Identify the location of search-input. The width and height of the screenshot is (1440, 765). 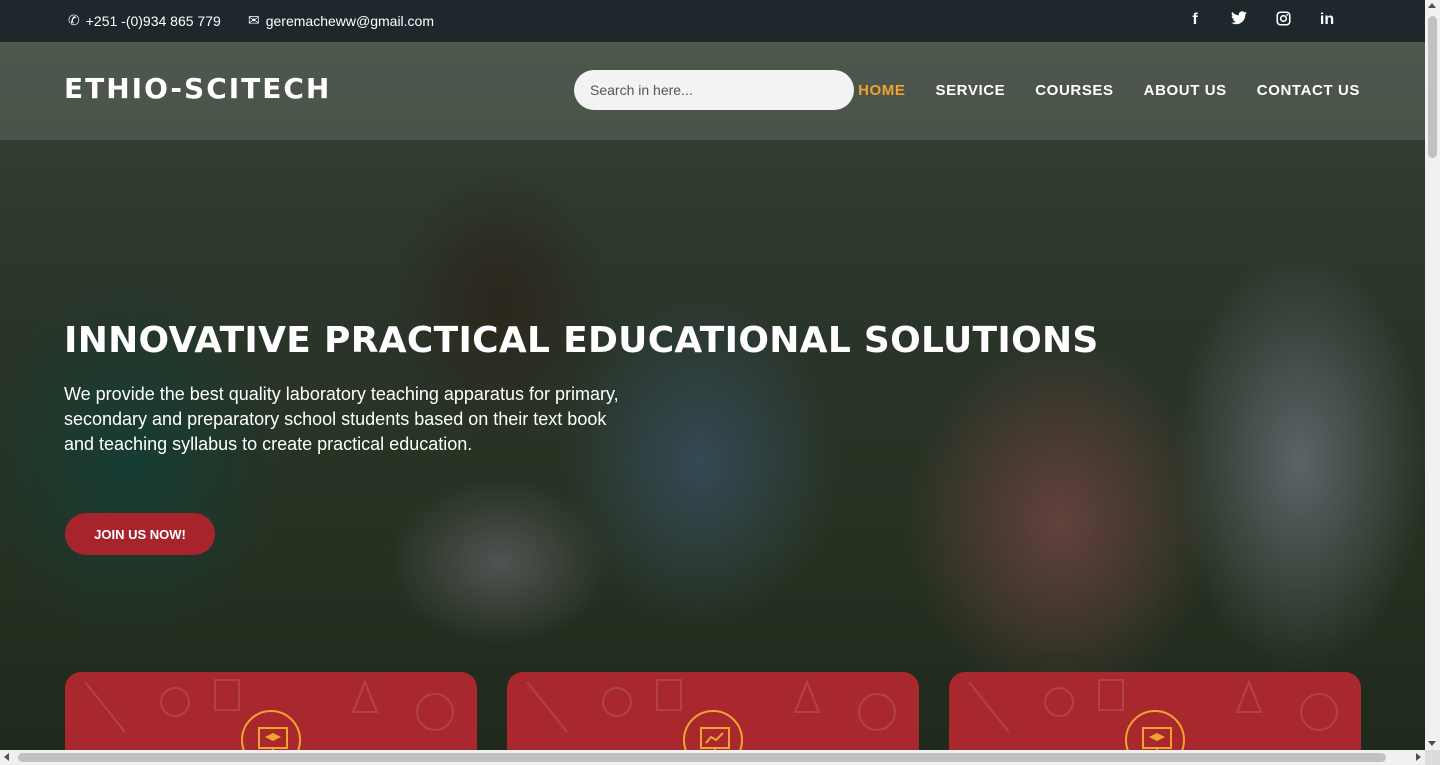
(714, 90).